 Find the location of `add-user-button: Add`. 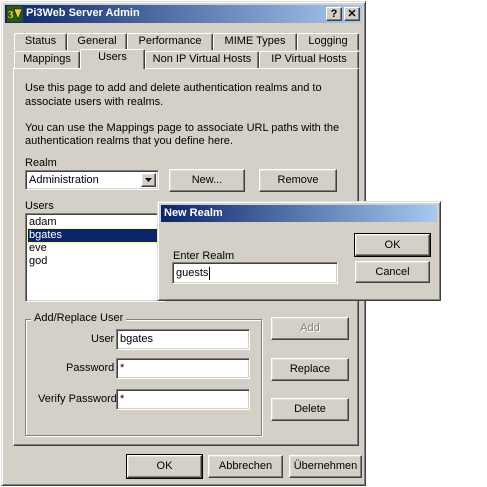

add-user-button: Add is located at coordinates (310, 328).